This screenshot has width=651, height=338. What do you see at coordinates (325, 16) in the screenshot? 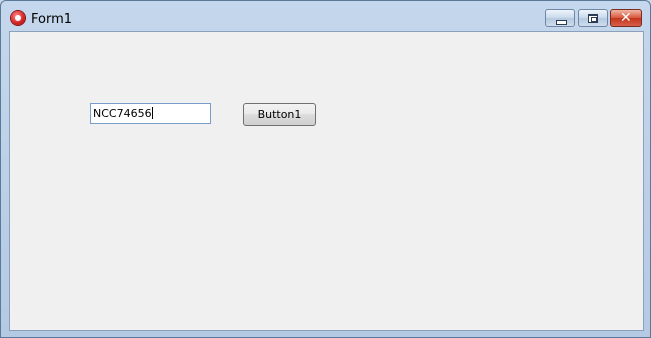
I see `title-bar: Form1 ✕` at bounding box center [325, 16].